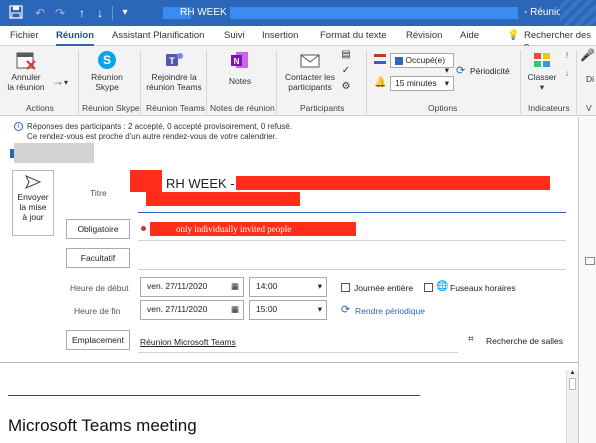 This screenshot has width=596, height=443. I want to click on svg-text: S, so click(107, 60).